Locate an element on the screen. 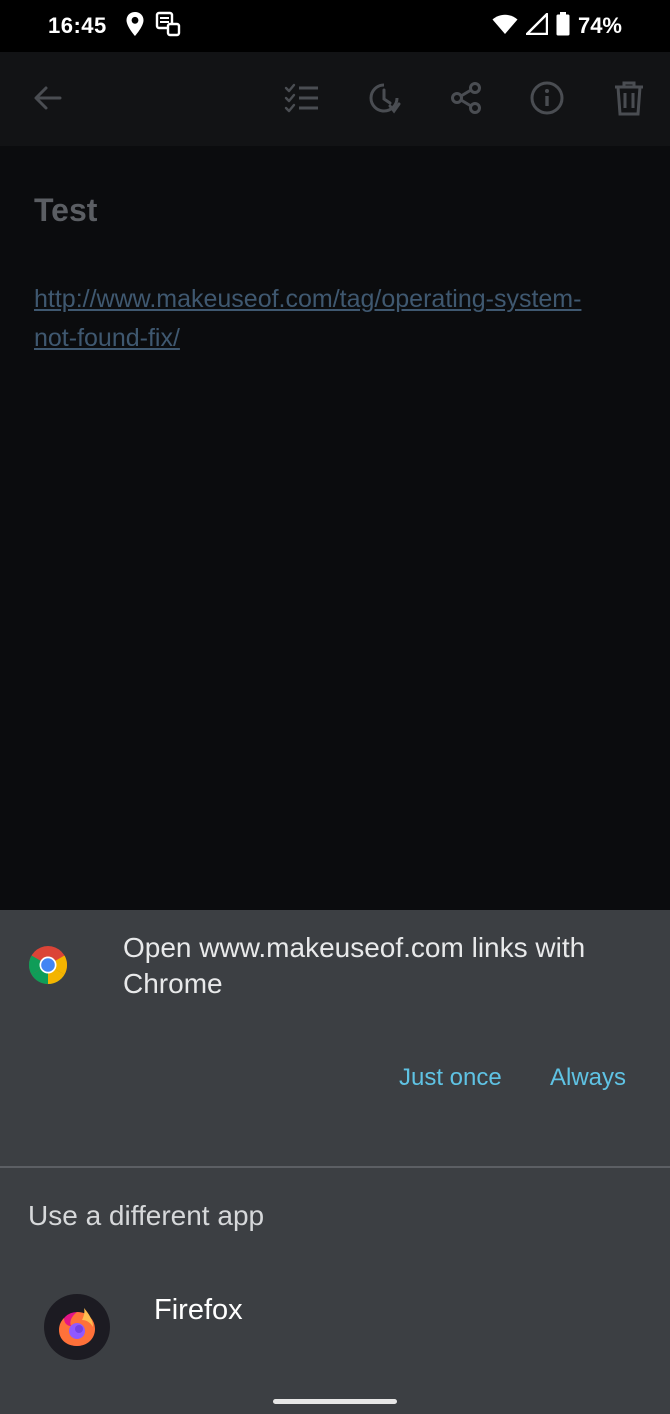 Image resolution: width=670 pixels, height=1414 pixels. reminder-icon is located at coordinates (384, 98).